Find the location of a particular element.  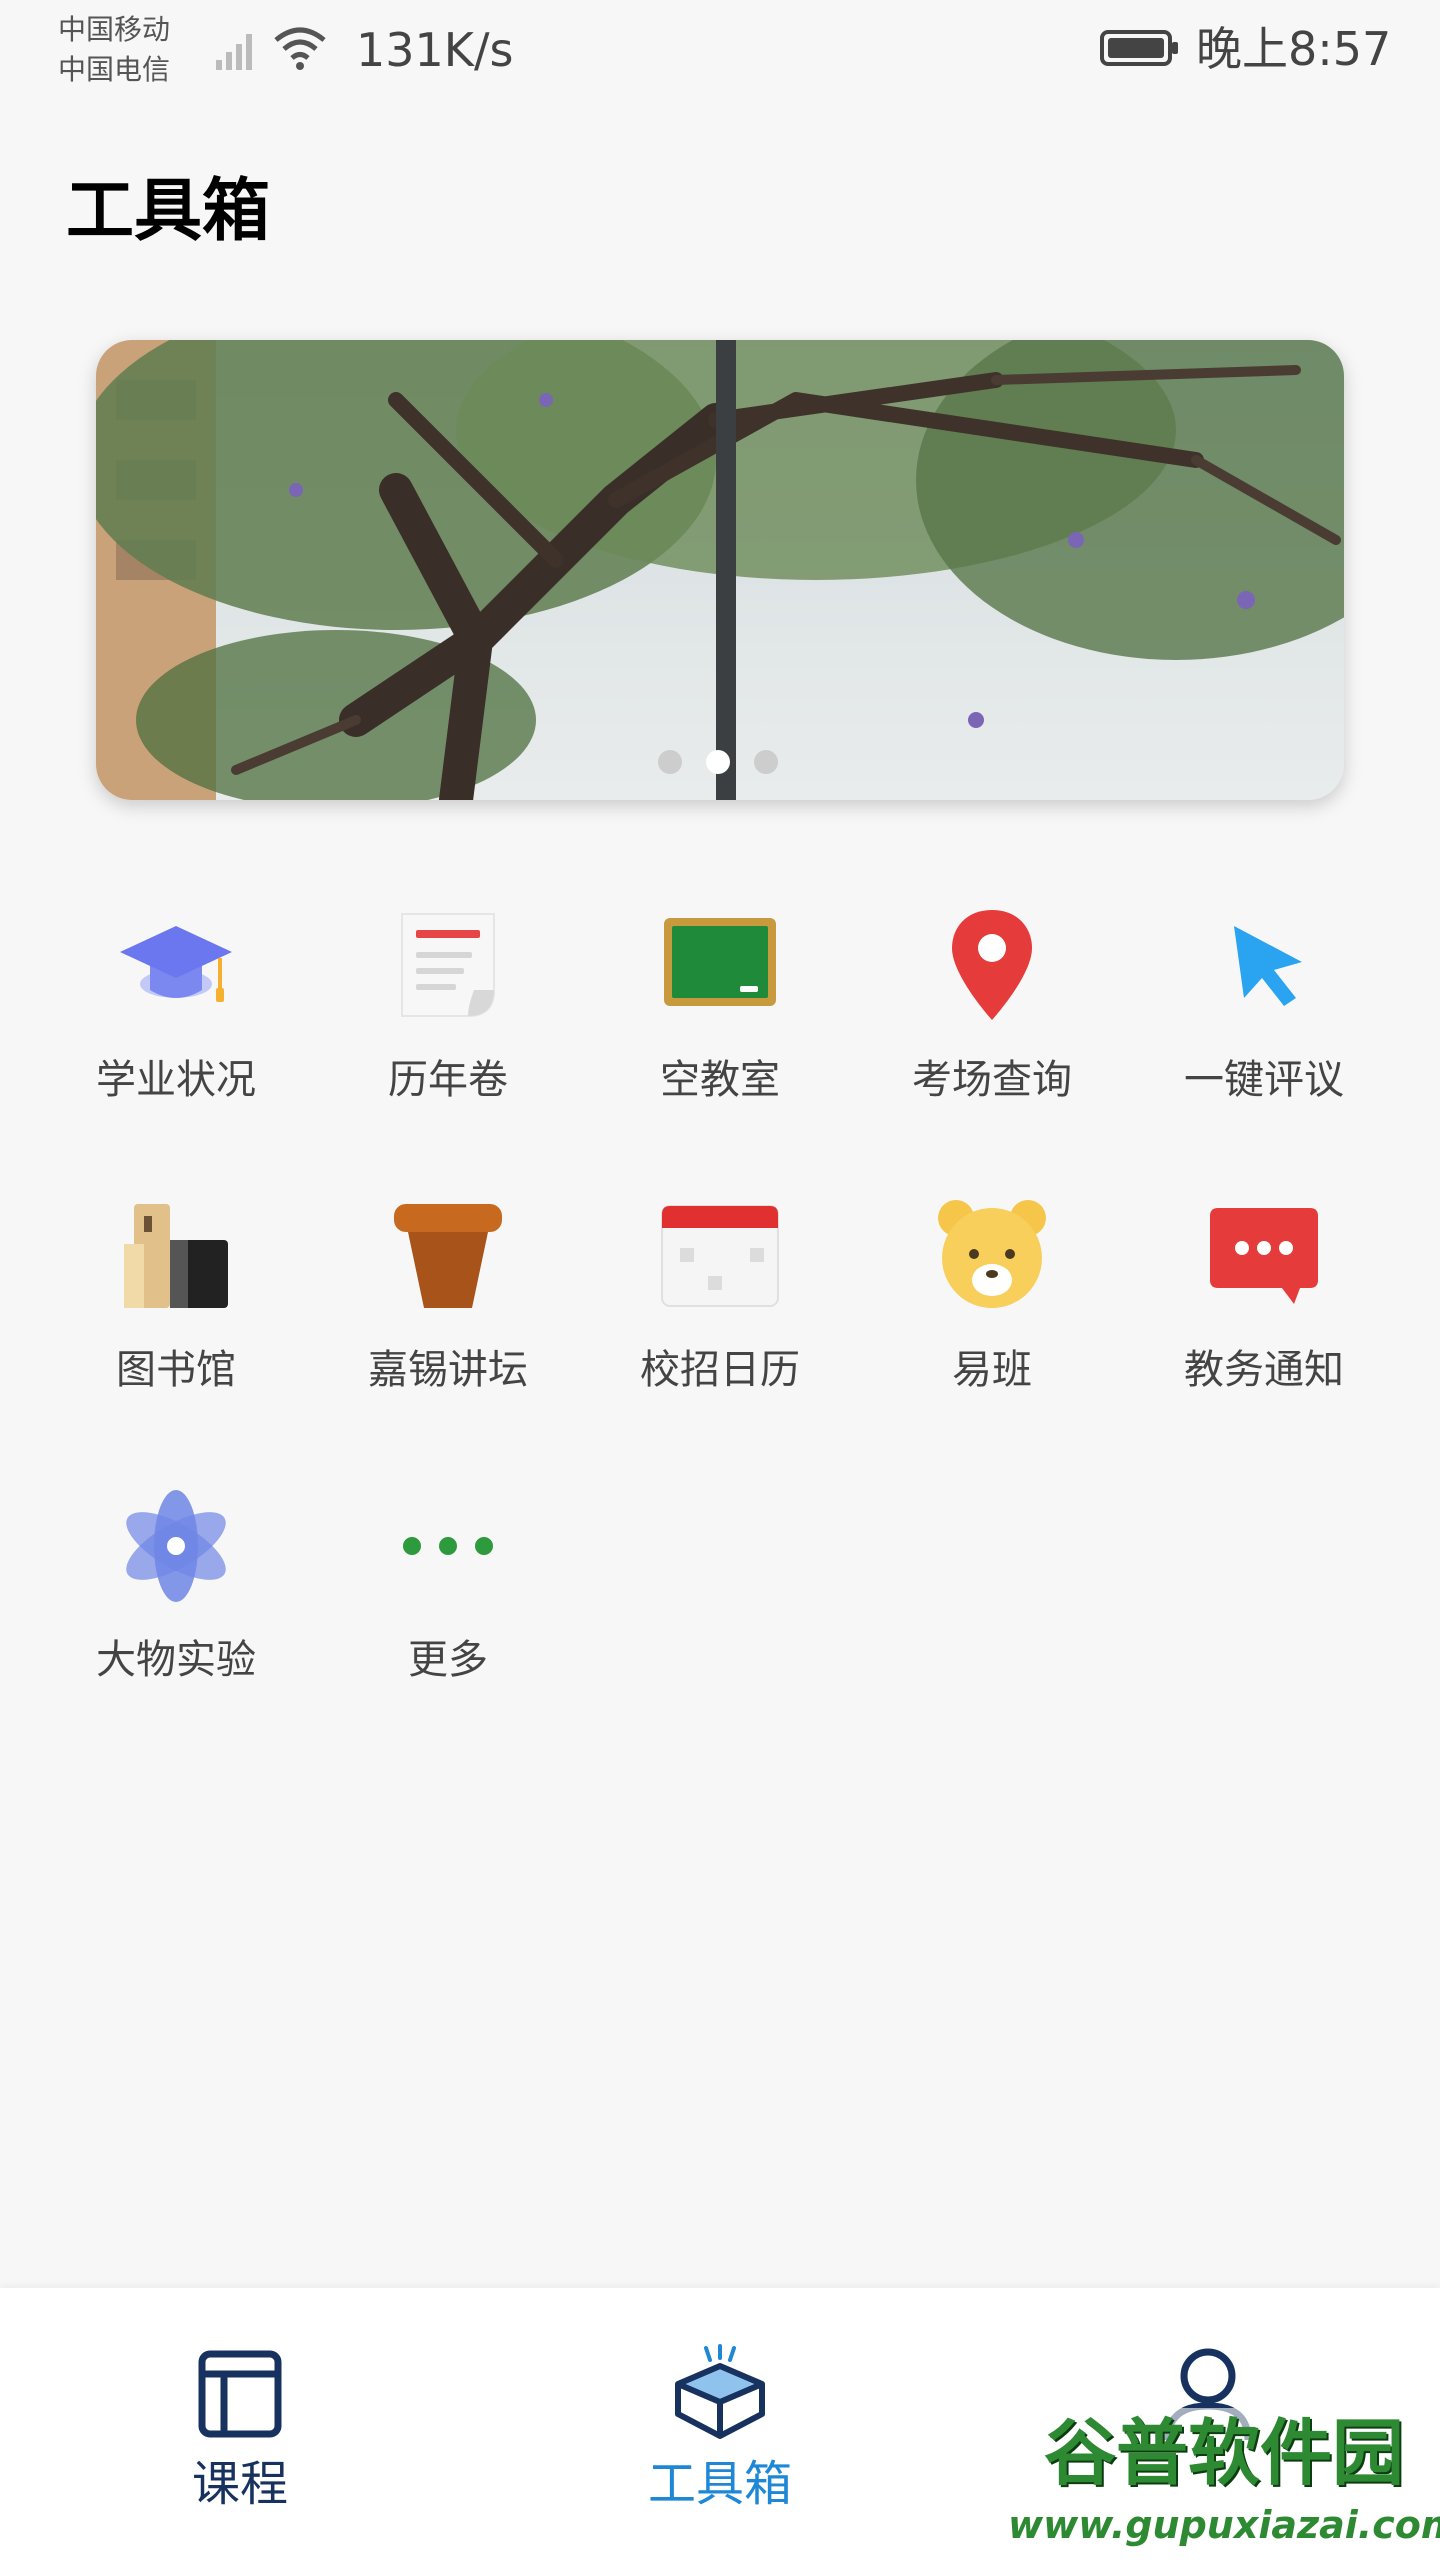

tool-label: 易班 is located at coordinates (992, 1370).